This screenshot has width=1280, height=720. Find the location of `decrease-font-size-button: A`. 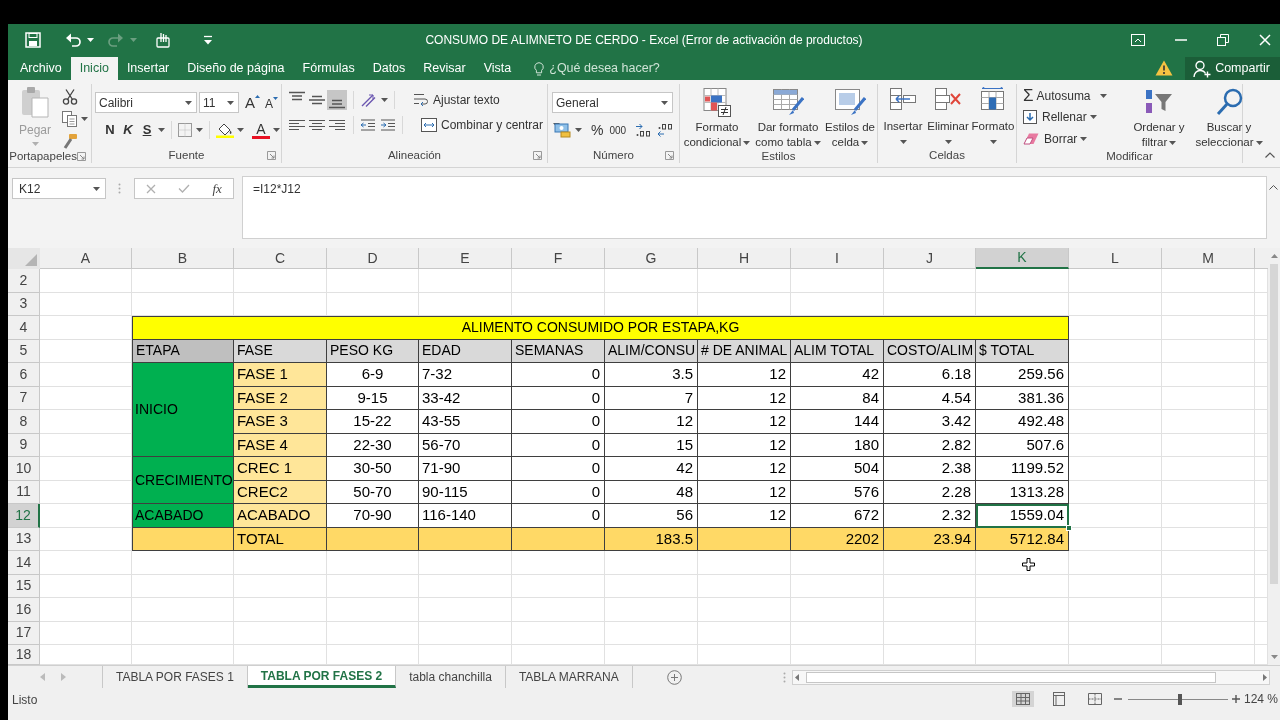

decrease-font-size-button: A is located at coordinates (272, 103).